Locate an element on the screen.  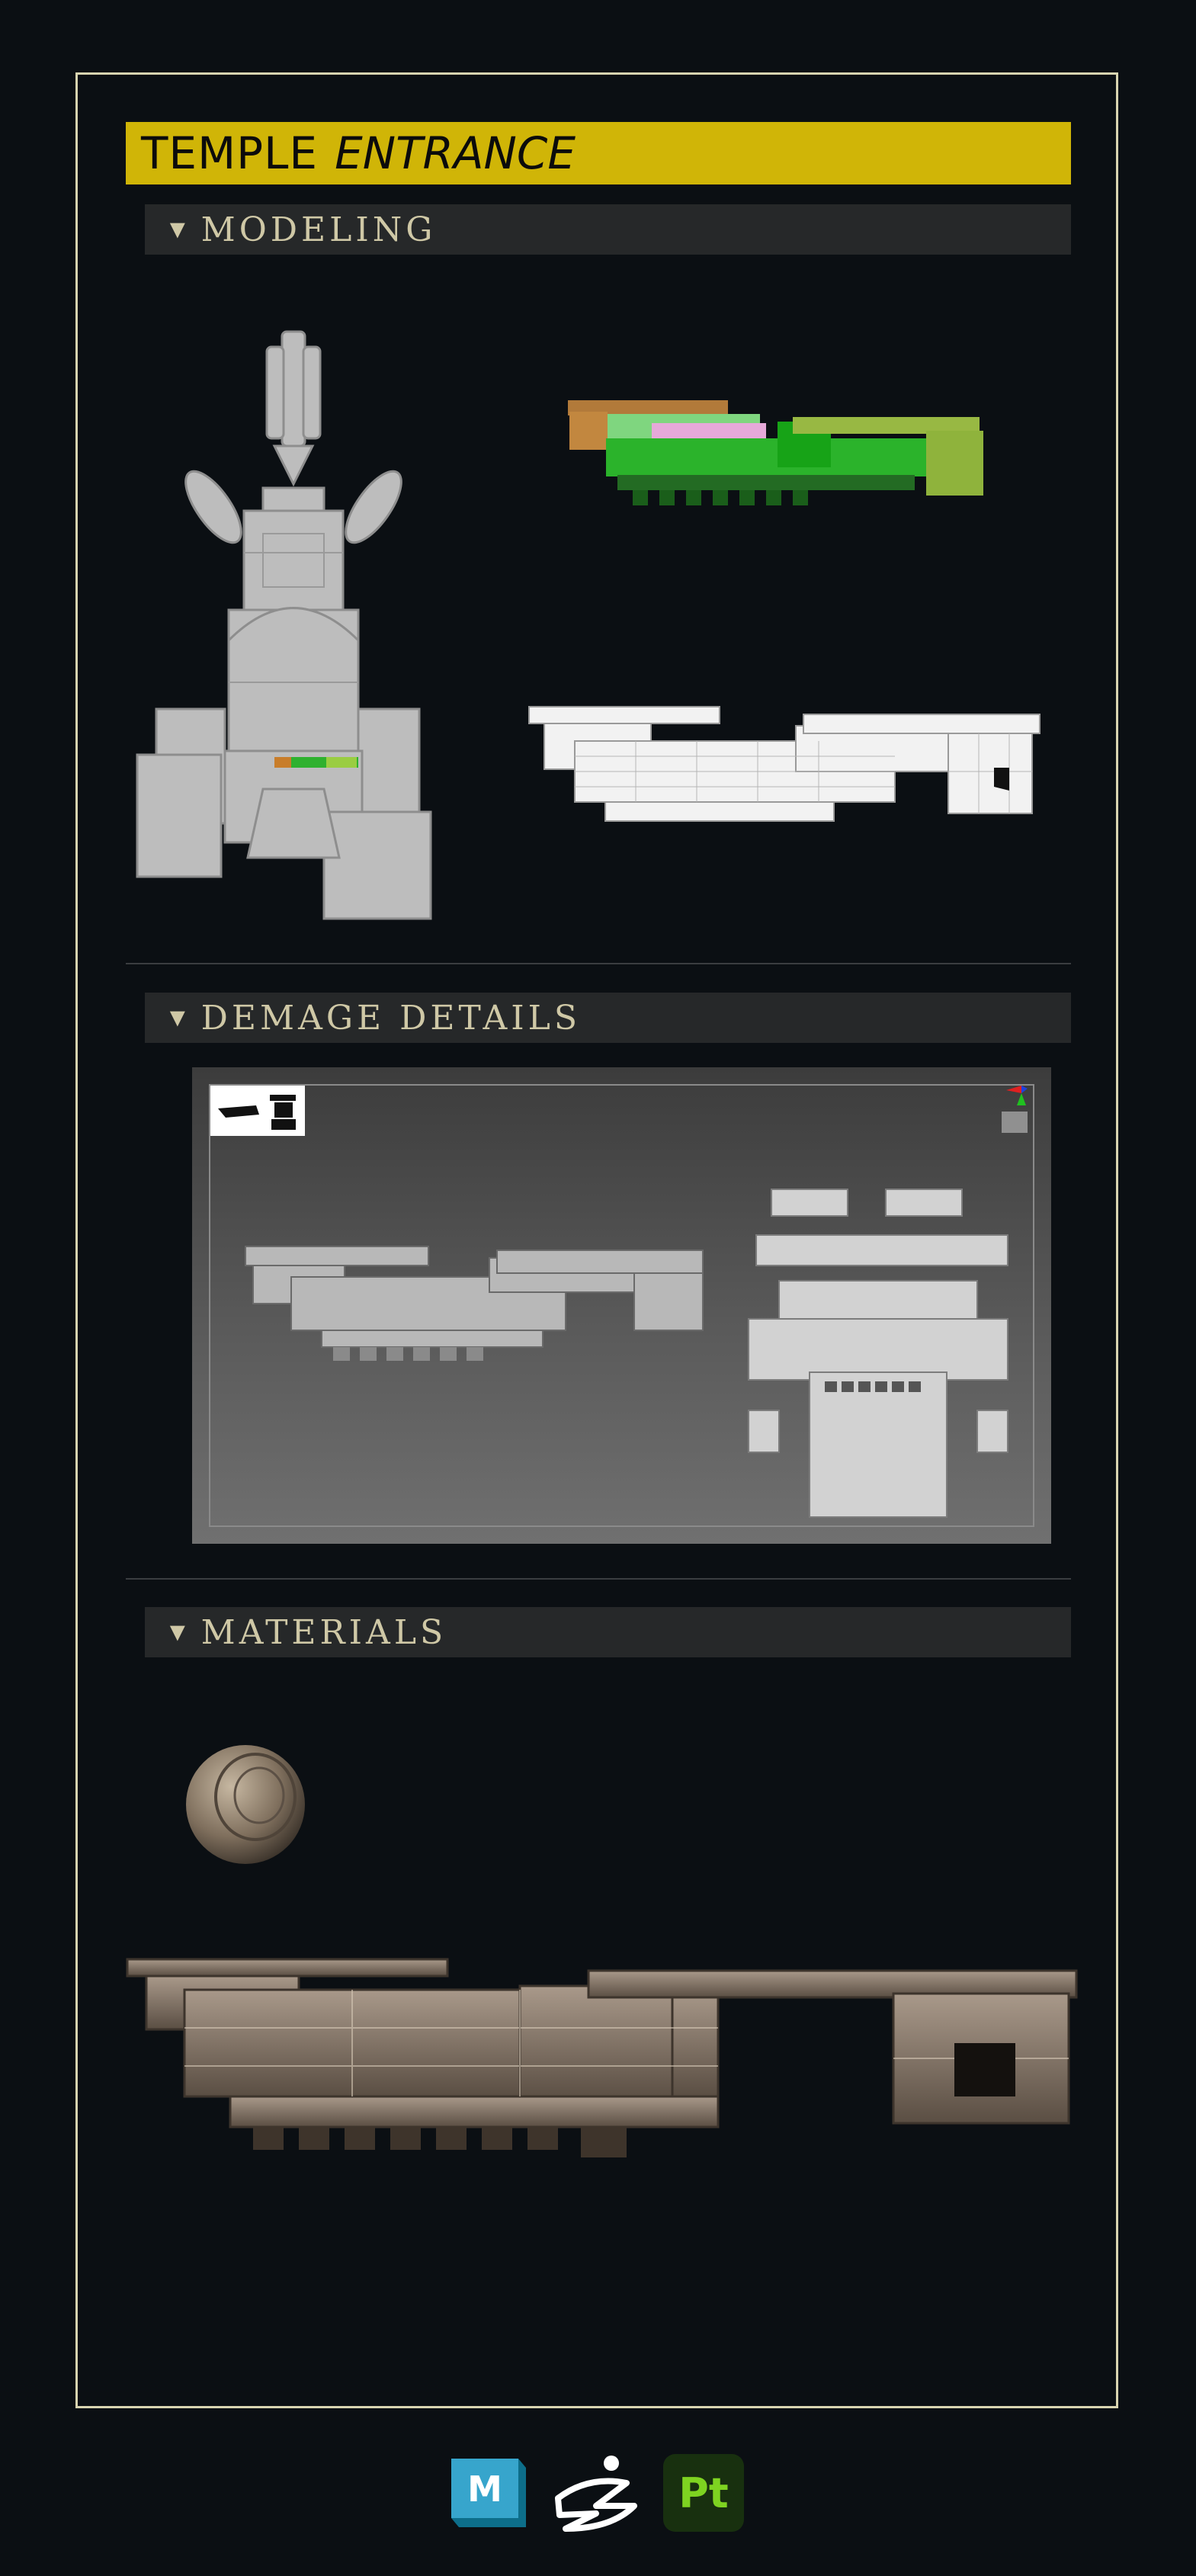
sculpt-top-view-model is located at coordinates (878, 1353).